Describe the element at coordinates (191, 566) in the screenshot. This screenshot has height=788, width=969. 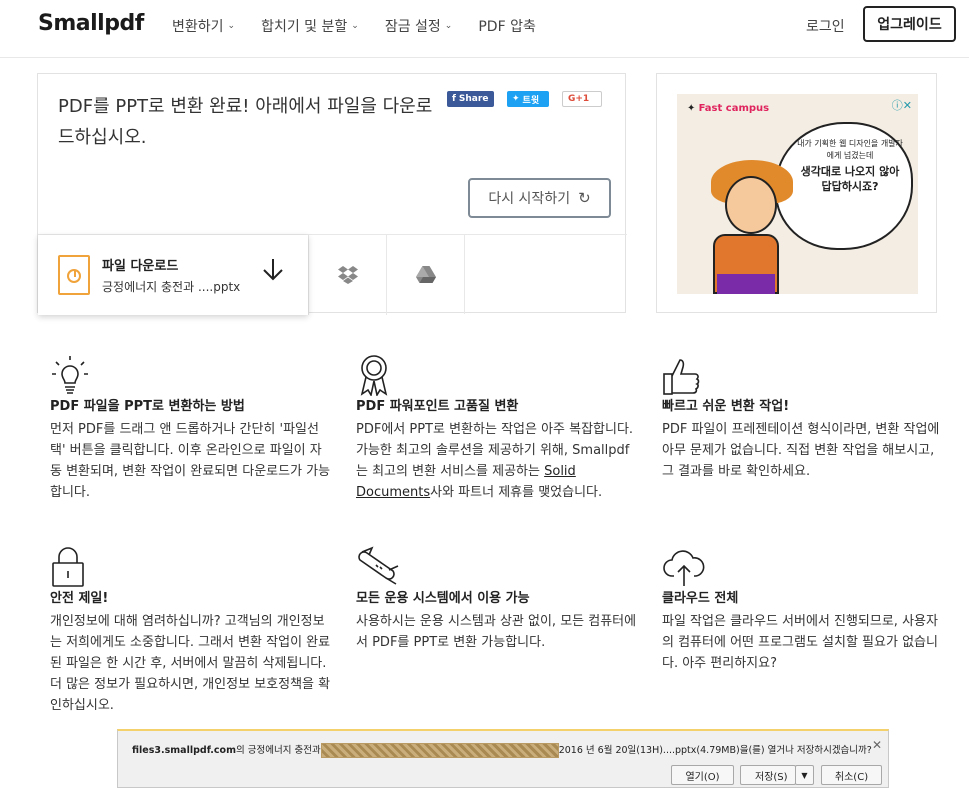
I see `lock-icon` at that location.